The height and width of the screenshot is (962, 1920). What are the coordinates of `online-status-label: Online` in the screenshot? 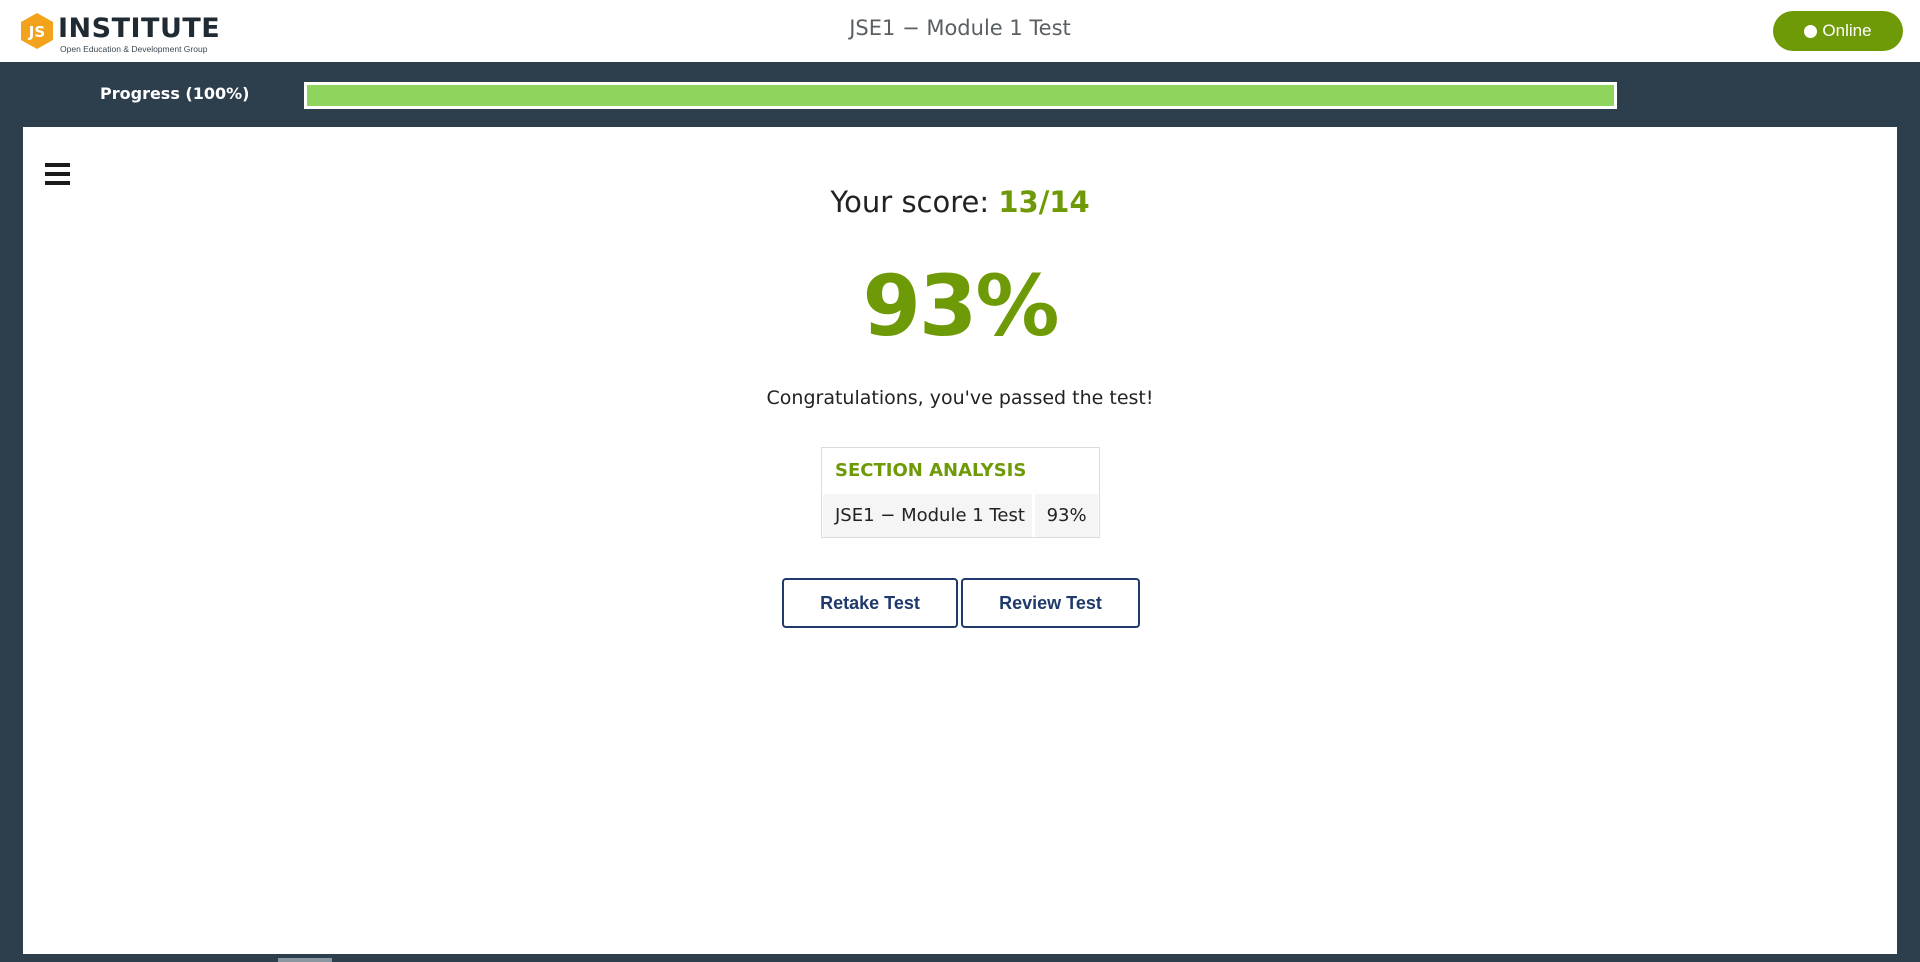 It's located at (1847, 30).